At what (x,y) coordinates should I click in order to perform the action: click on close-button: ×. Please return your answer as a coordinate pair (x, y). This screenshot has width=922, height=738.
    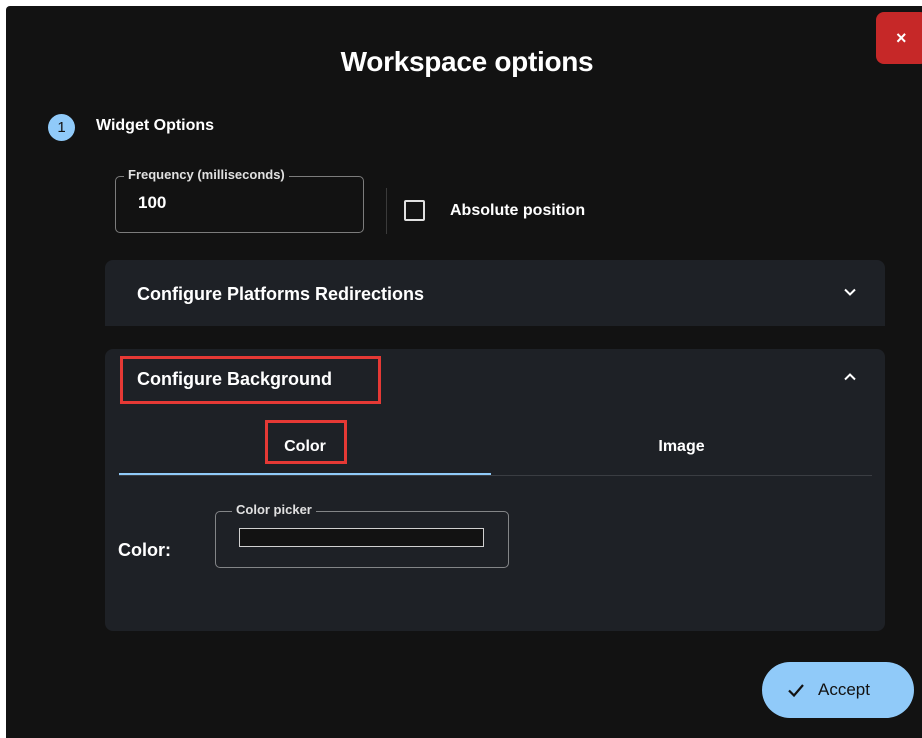
    Looking at the image, I should click on (899, 38).